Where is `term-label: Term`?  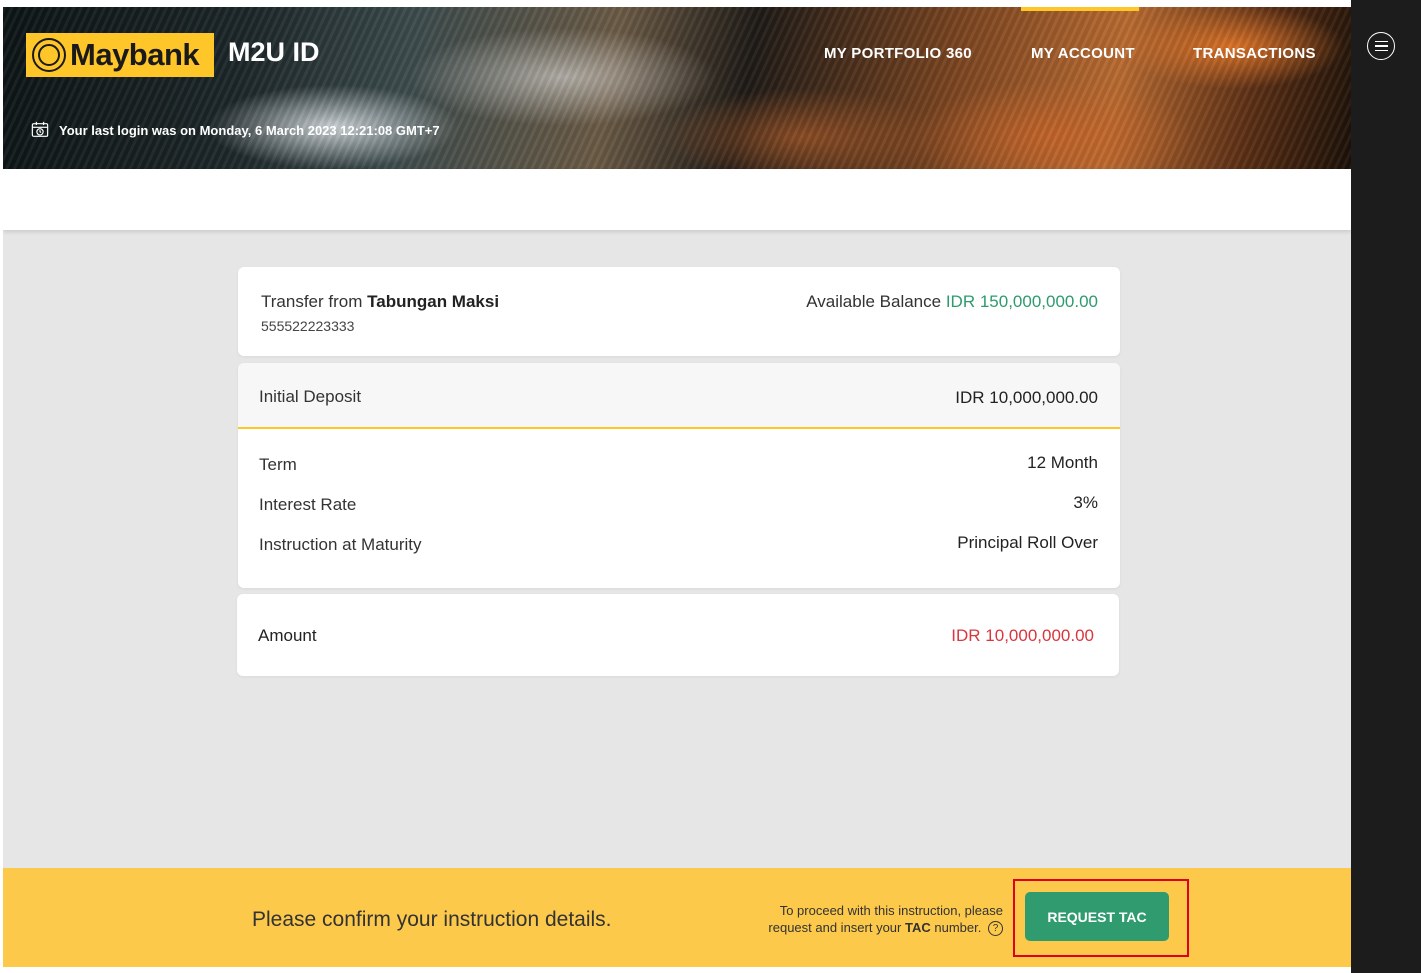 term-label: Term is located at coordinates (278, 464).